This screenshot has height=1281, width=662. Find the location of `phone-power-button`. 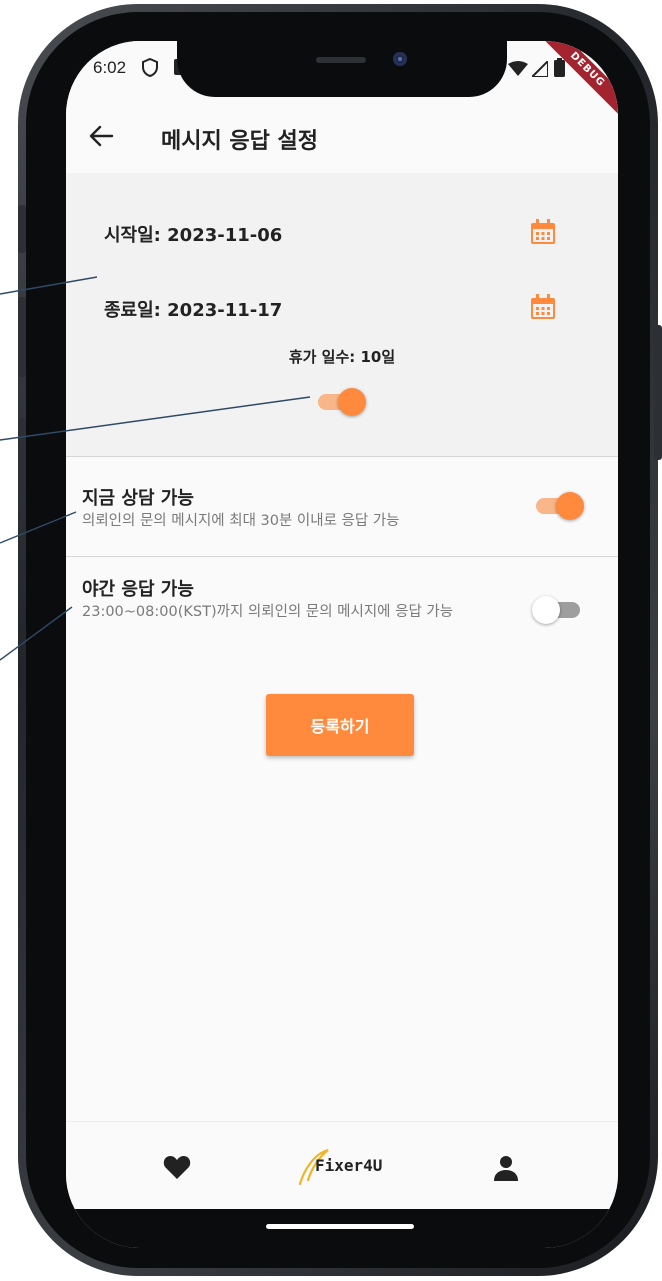

phone-power-button is located at coordinates (658, 392).